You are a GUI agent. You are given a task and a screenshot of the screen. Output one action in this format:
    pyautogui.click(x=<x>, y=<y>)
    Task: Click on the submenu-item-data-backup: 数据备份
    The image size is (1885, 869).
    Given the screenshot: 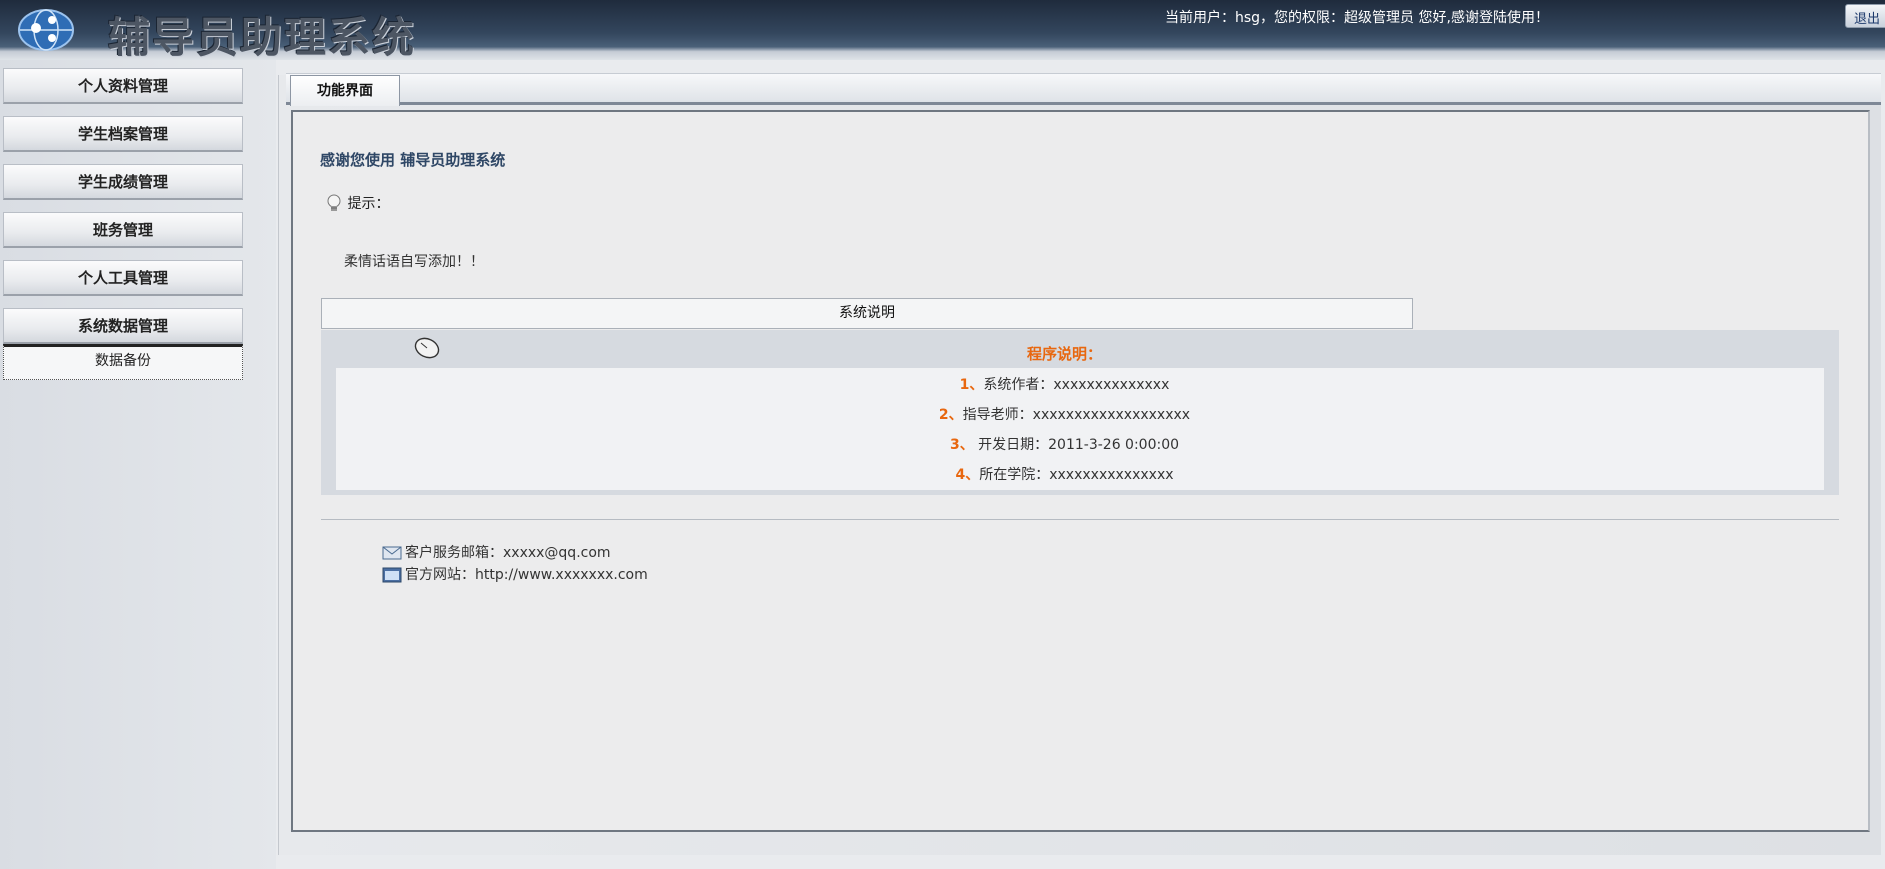 What is the action you would take?
    pyautogui.click(x=123, y=361)
    